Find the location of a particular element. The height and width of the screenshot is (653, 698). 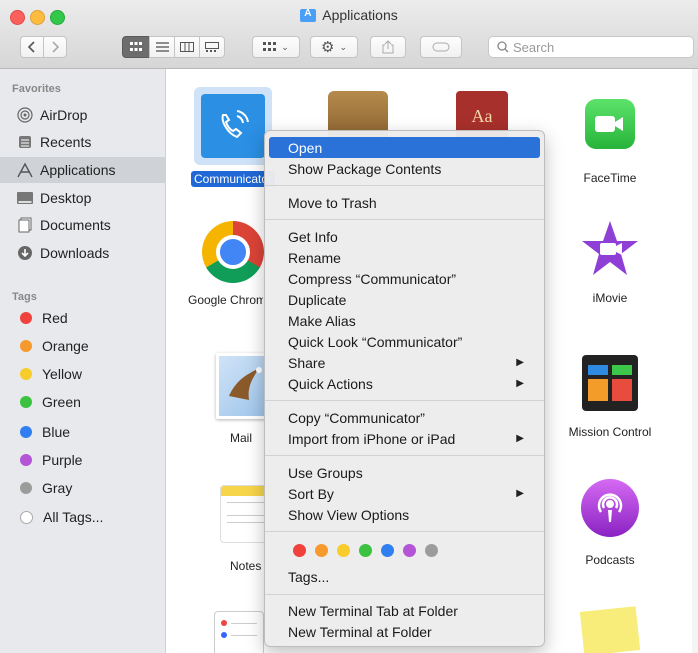

menu-item-get-info: Get Info is located at coordinates (404, 236).